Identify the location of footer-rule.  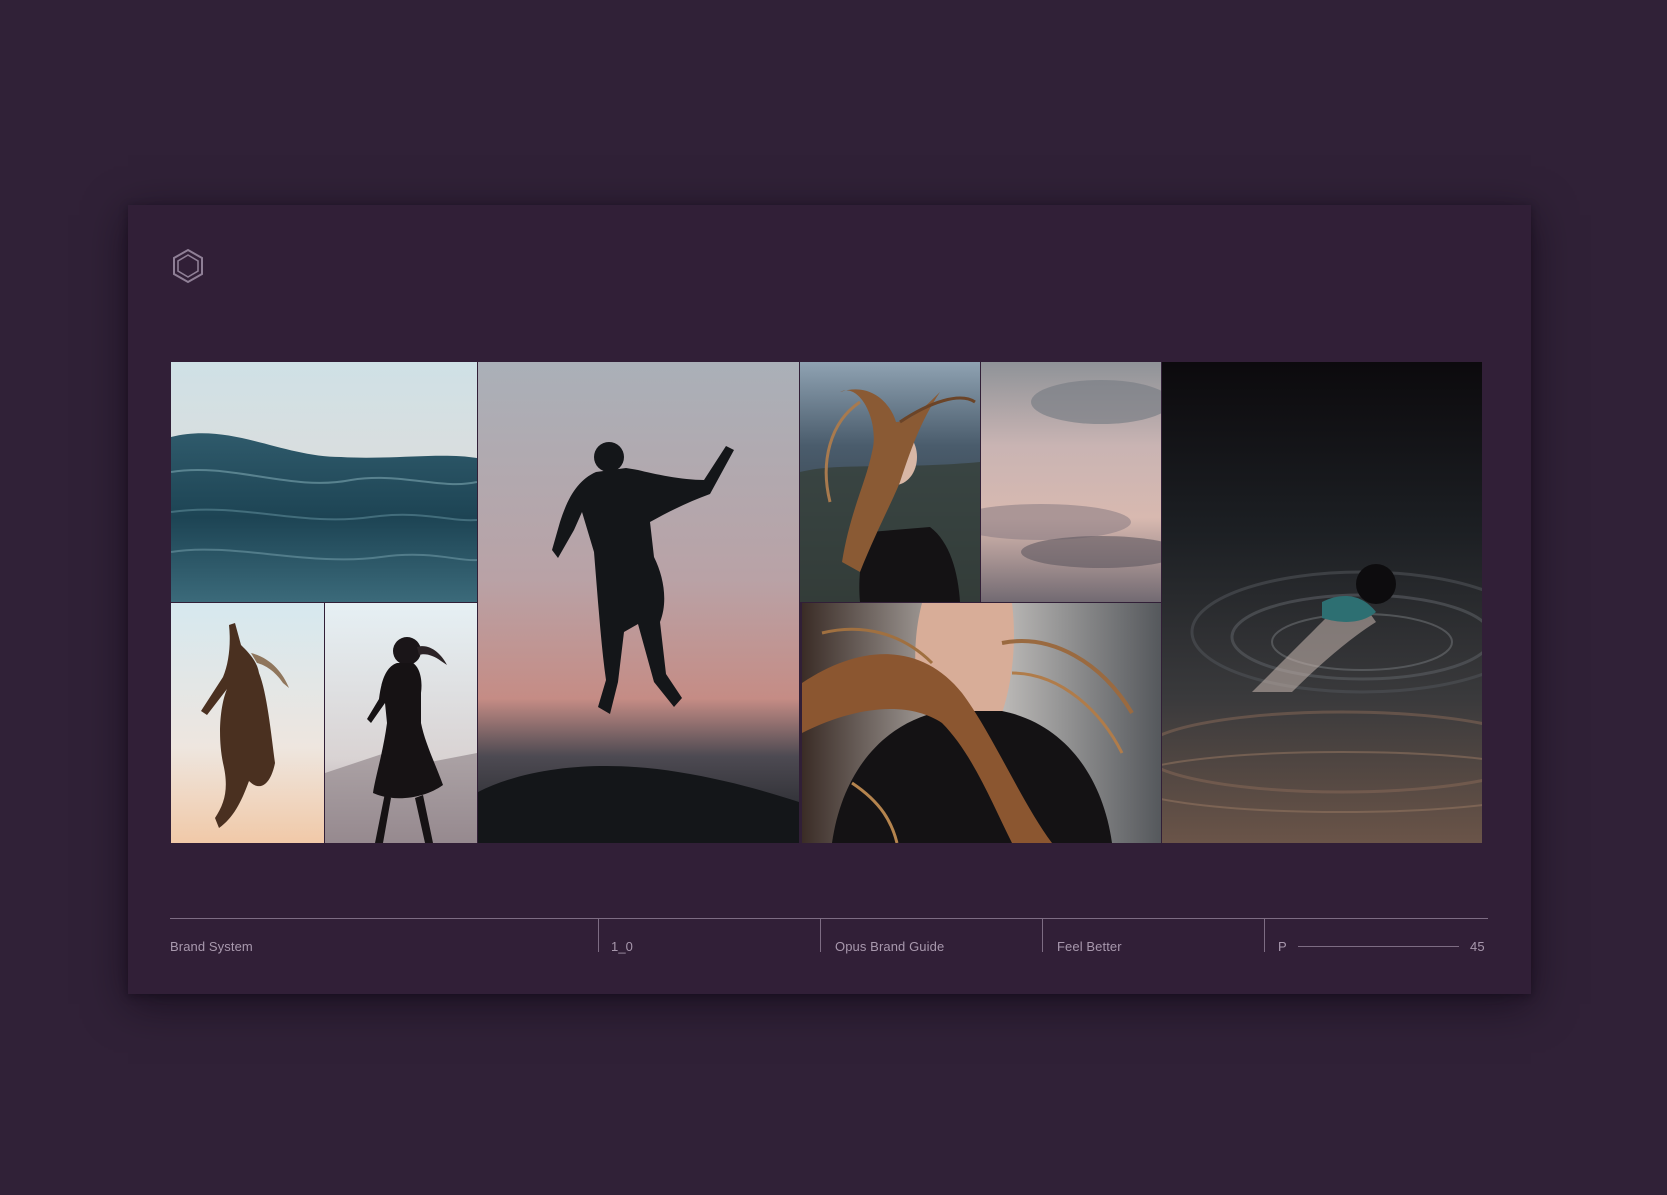
(829, 918).